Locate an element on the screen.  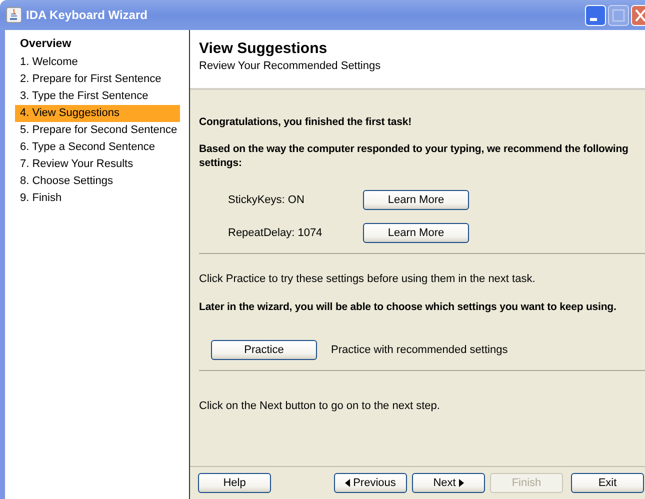
message-text: Congratulations, you finished the first task! is located at coordinates (306, 122).